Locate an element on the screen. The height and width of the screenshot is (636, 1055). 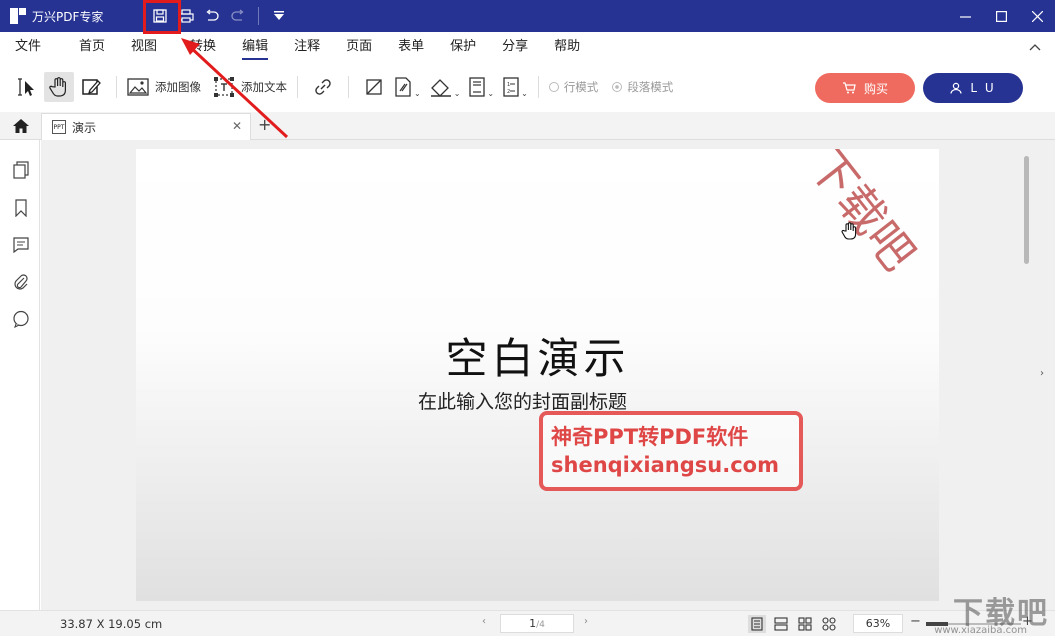
menu-home: 首页 is located at coordinates (92, 47).